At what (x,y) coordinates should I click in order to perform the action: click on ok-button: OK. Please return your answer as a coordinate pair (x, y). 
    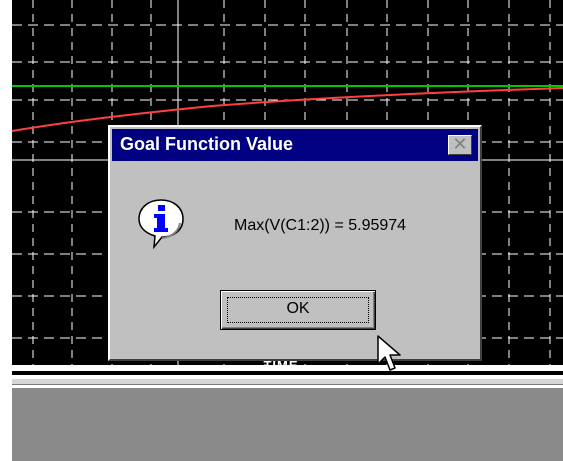
    Looking at the image, I should click on (298, 310).